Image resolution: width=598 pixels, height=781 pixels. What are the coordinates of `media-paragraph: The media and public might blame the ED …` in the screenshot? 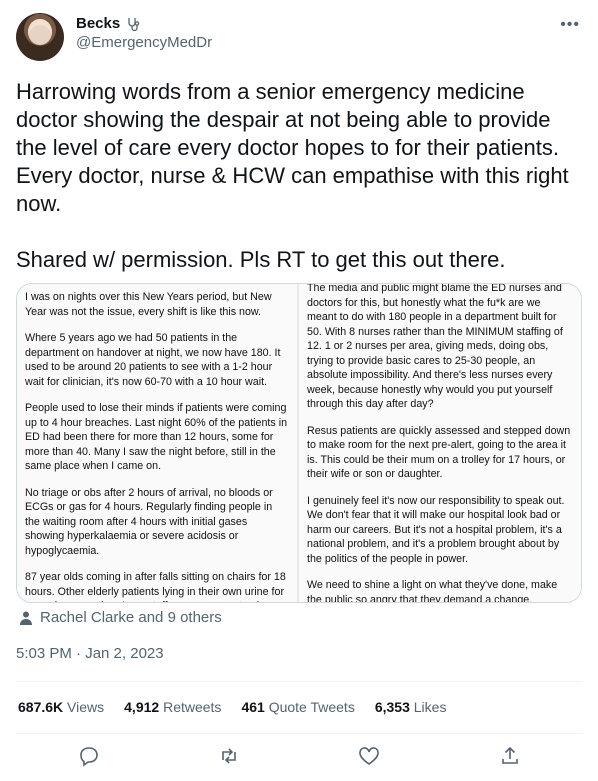 It's located at (435, 347).